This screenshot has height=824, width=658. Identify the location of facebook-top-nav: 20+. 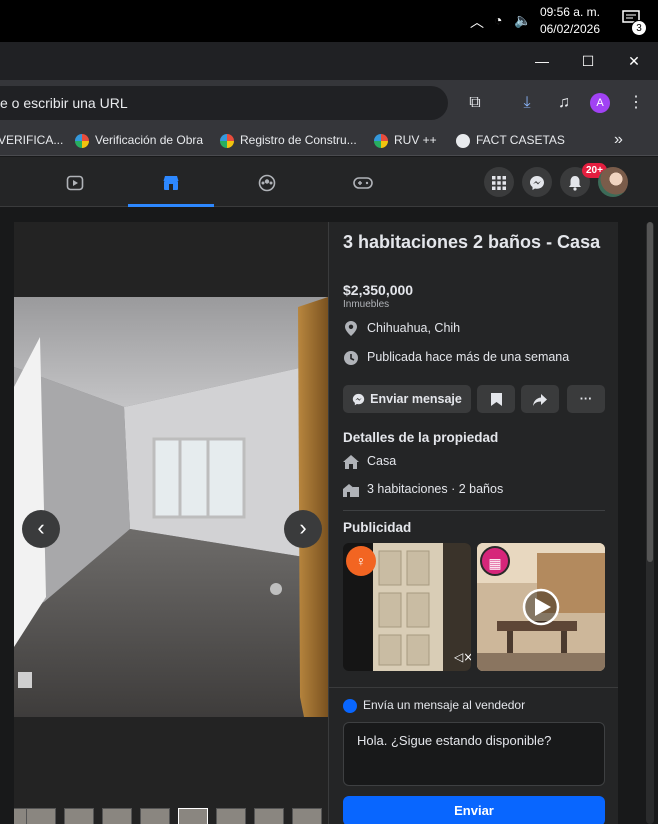
(329, 182).